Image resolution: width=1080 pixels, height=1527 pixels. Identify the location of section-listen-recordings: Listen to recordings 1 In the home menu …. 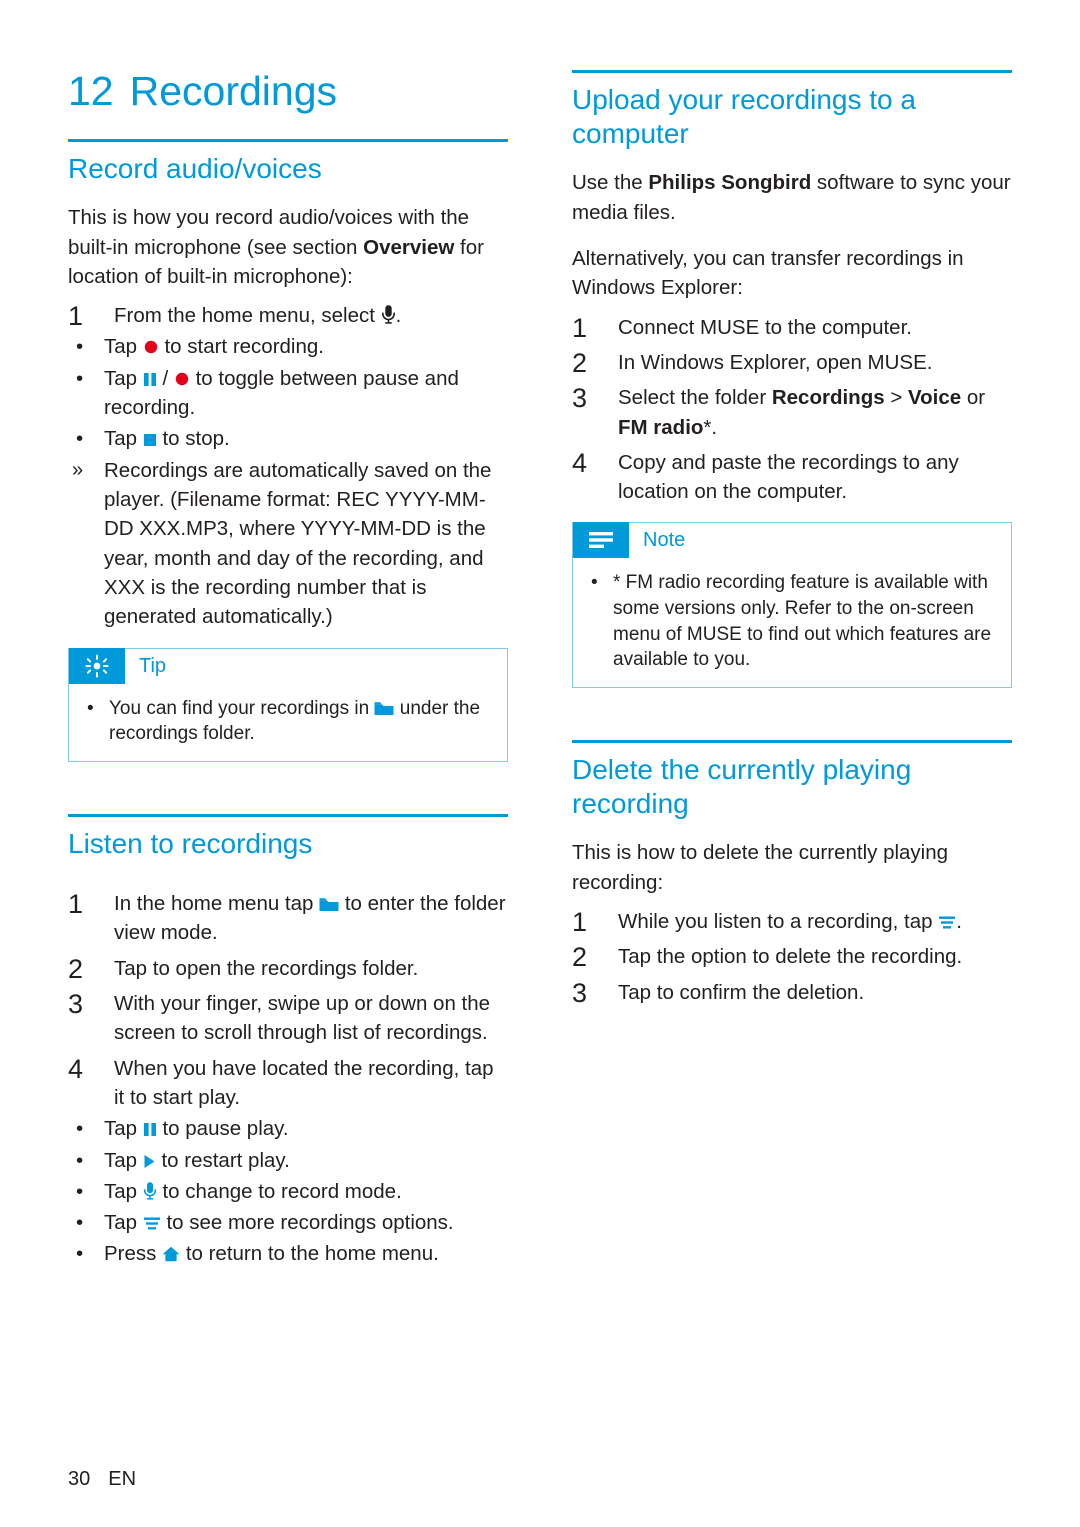
(288, 1041).